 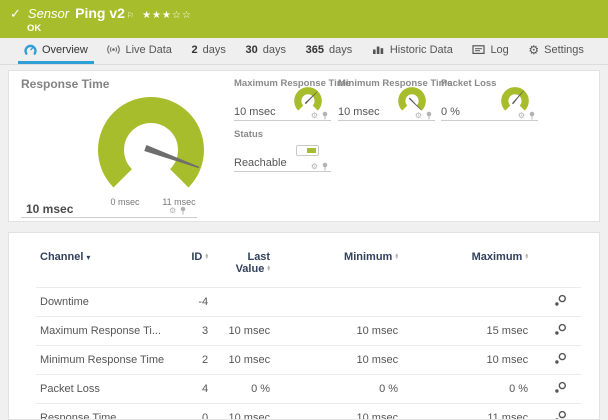 What do you see at coordinates (130, 15) in the screenshot?
I see `flag-icon: ⚐` at bounding box center [130, 15].